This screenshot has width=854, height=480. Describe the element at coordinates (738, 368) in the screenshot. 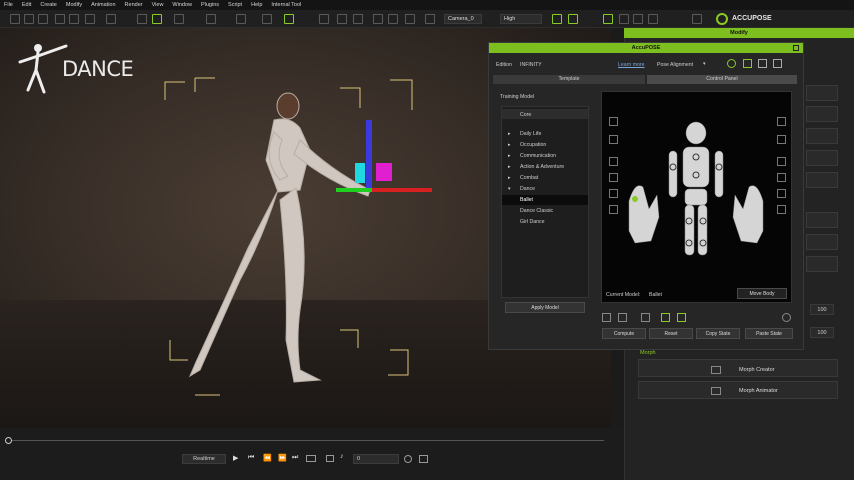

I see `morph-creator-button: Morph Creator` at that location.